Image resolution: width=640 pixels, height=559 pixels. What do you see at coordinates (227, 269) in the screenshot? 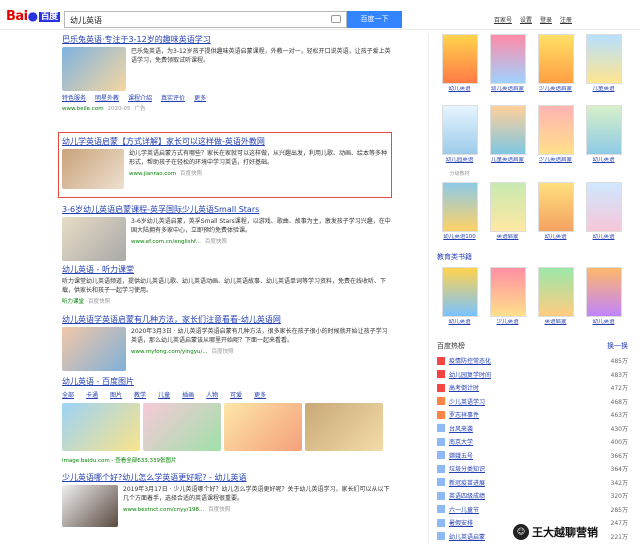
I see `result-title: 幼儿英语 - 听力课堂` at bounding box center [227, 269].